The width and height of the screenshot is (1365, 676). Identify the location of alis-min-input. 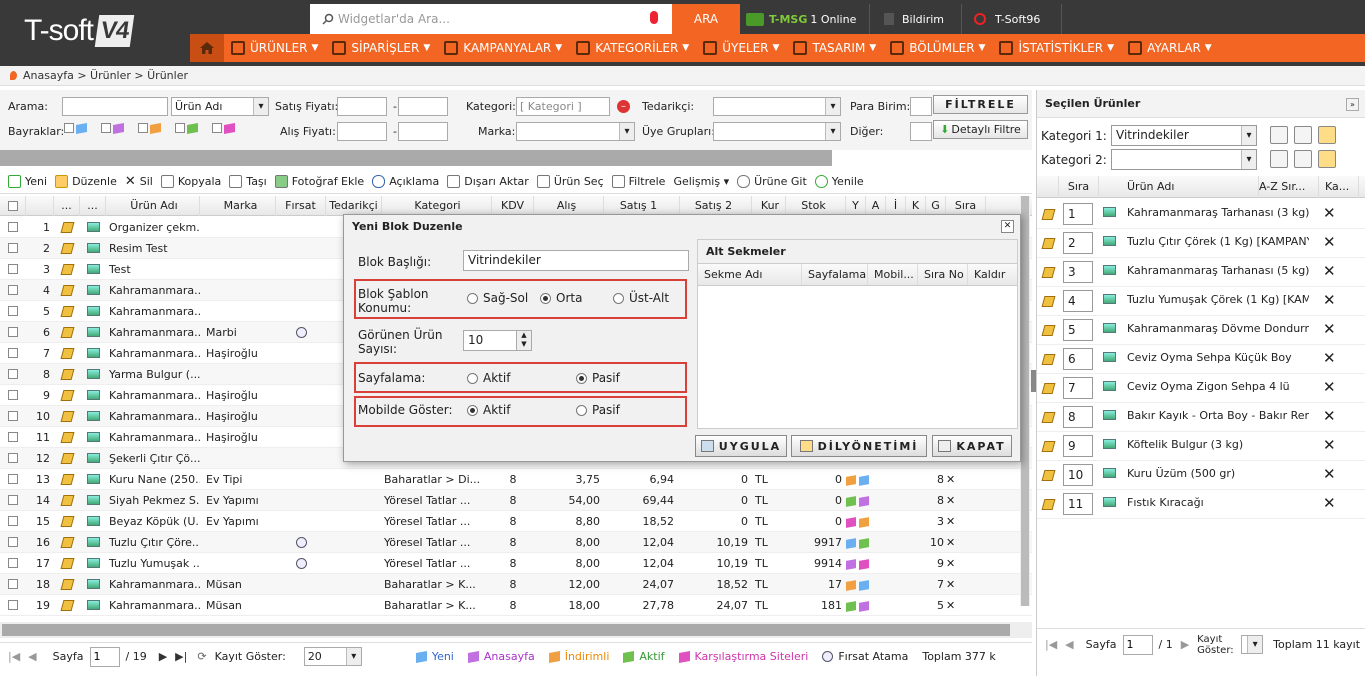
(362, 131).